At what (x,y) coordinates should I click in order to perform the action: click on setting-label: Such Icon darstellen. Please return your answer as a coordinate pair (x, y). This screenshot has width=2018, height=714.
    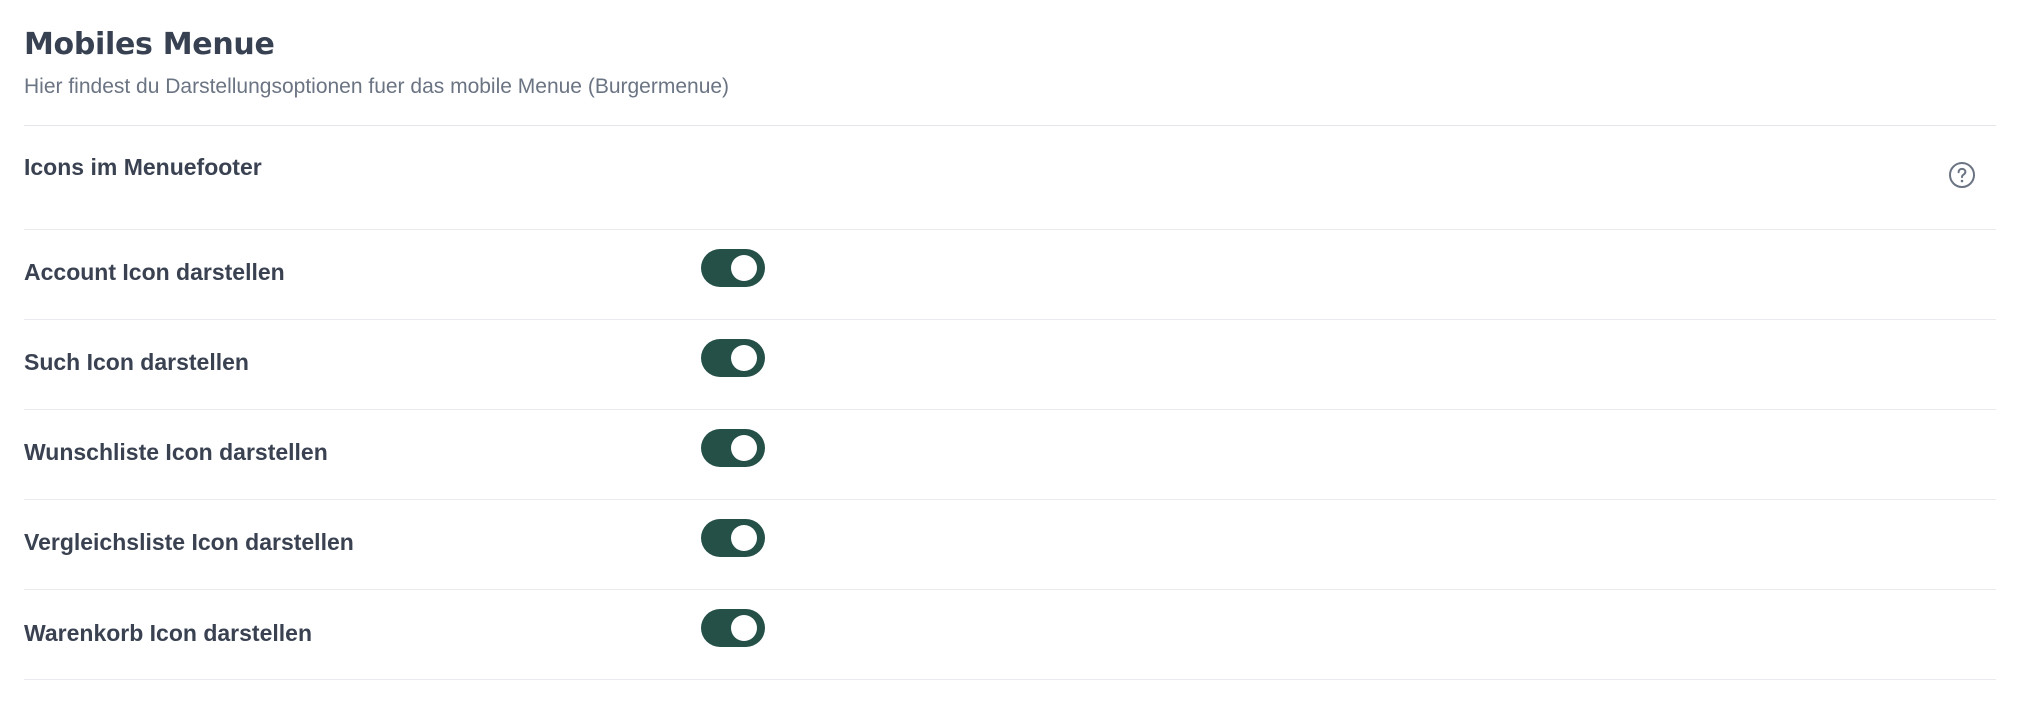
    Looking at the image, I should click on (136, 362).